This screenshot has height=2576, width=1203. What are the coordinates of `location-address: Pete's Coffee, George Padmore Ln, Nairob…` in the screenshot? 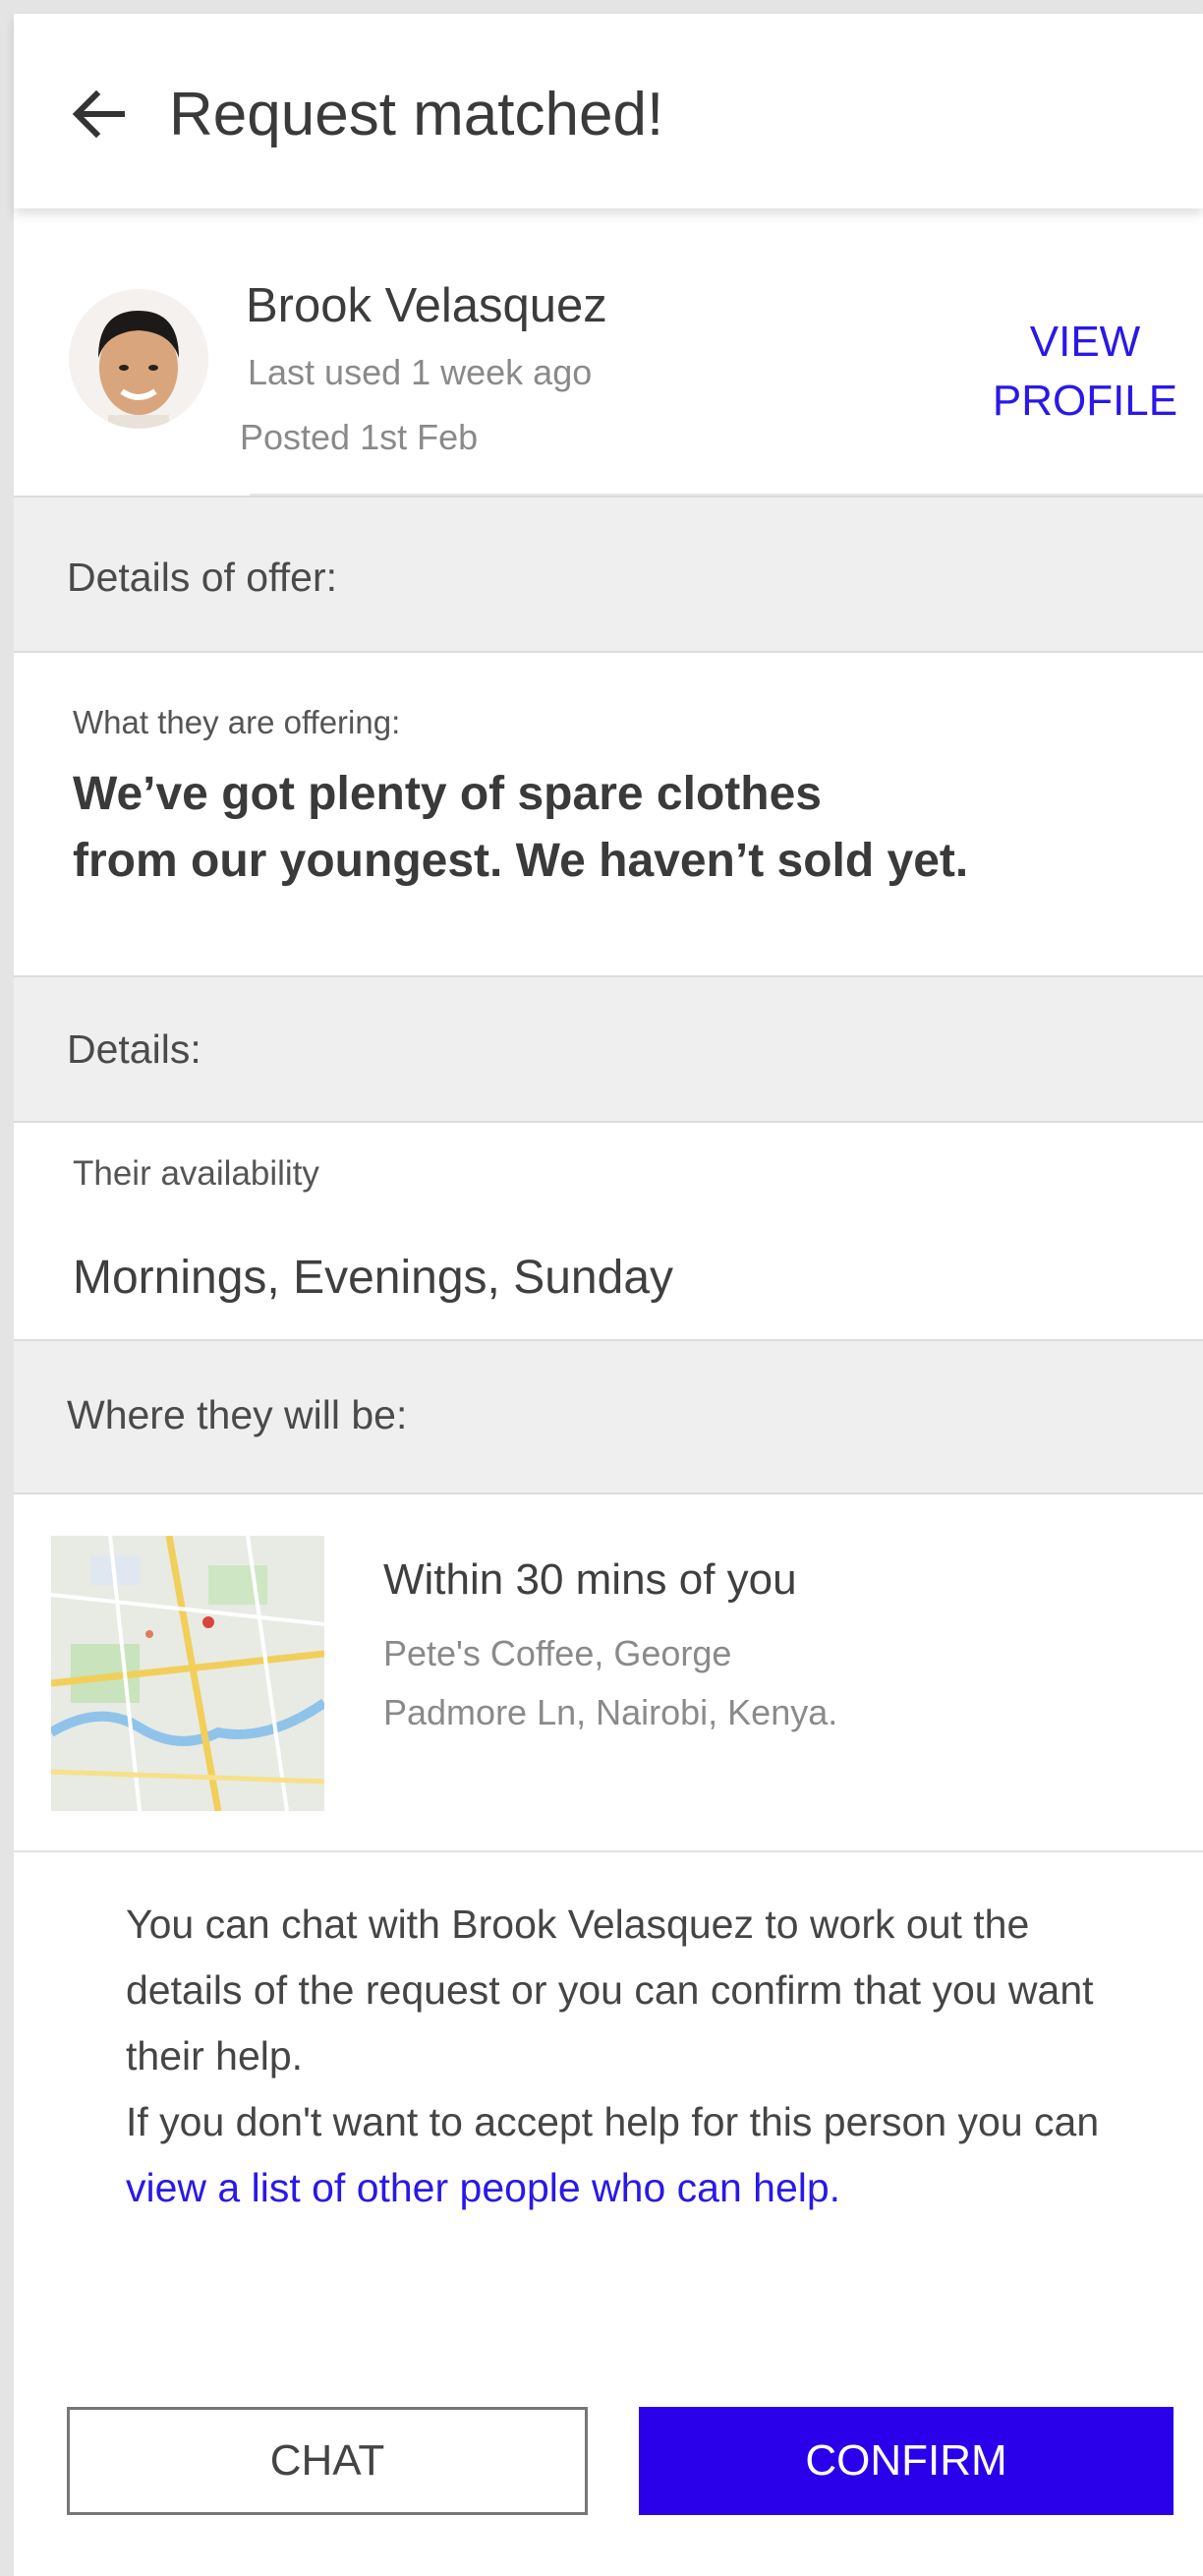 It's located at (678, 1683).